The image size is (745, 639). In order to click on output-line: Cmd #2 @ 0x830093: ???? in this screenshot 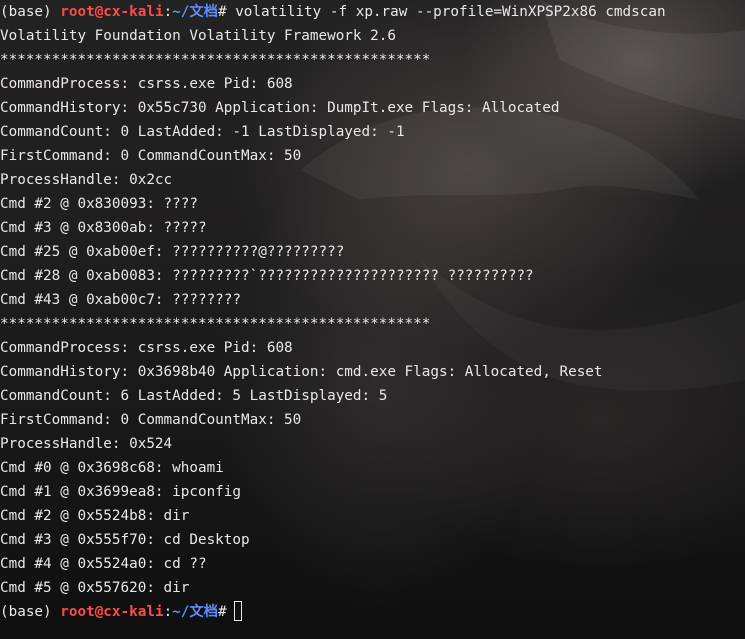, I will do `click(99, 204)`.